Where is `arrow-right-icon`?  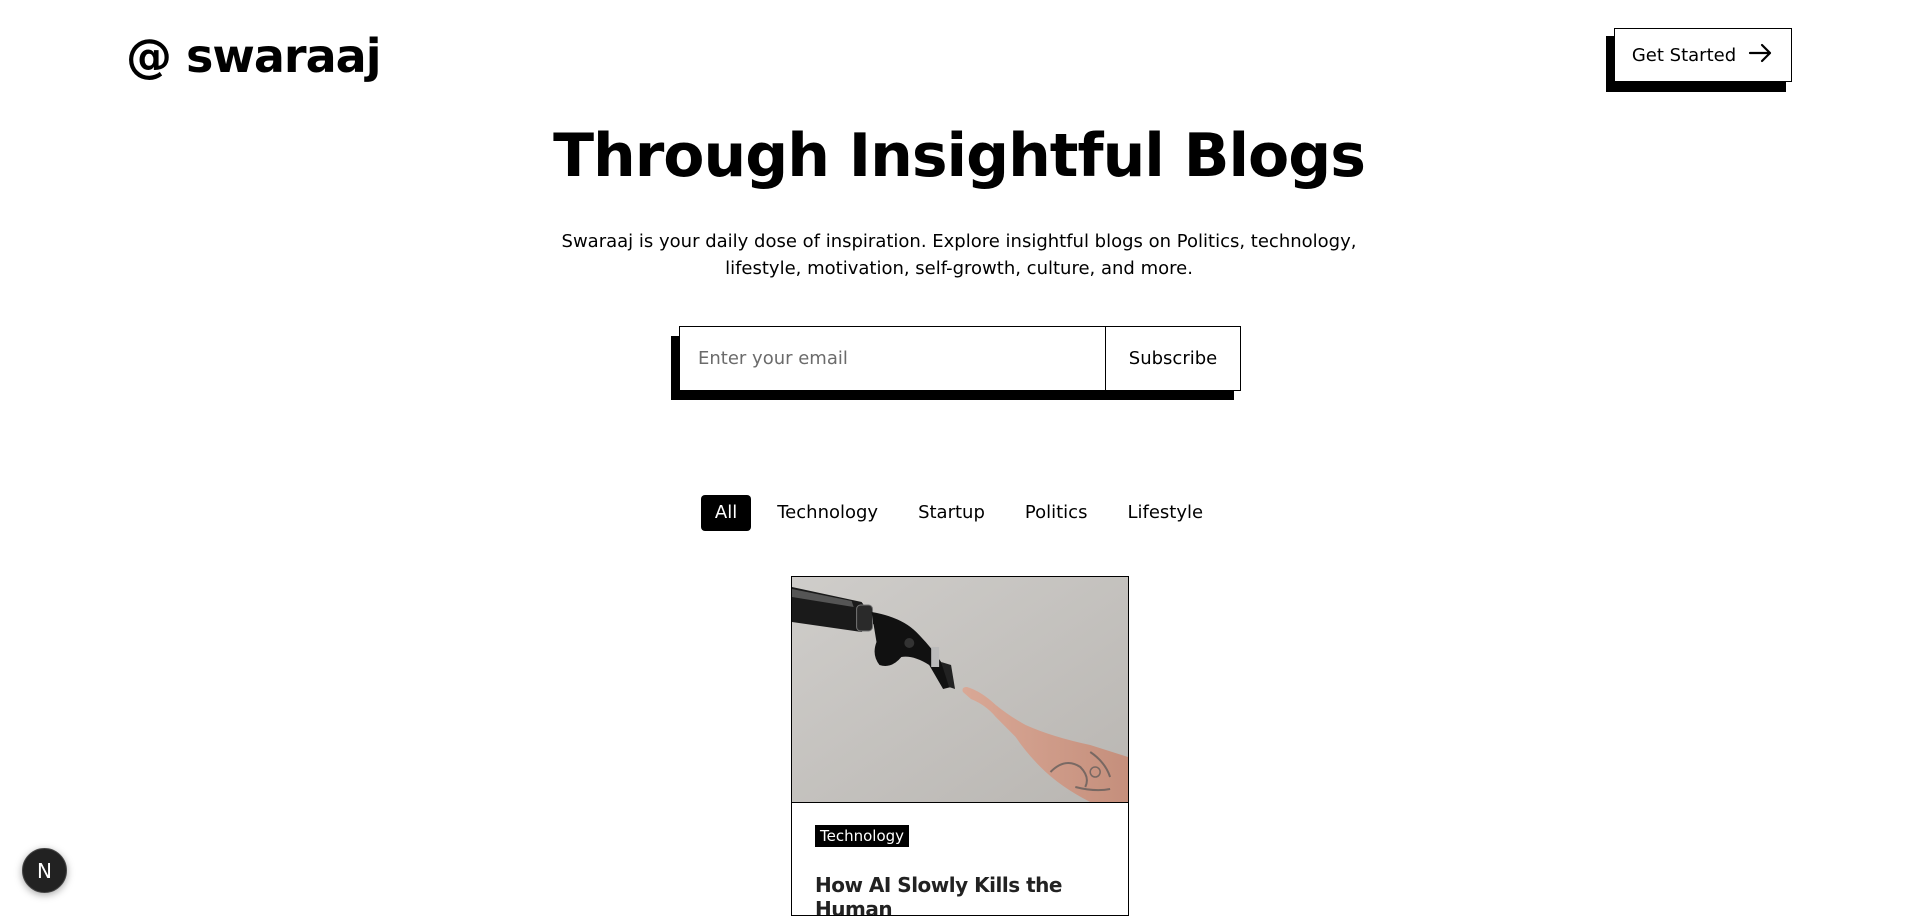
arrow-right-icon is located at coordinates (1761, 55).